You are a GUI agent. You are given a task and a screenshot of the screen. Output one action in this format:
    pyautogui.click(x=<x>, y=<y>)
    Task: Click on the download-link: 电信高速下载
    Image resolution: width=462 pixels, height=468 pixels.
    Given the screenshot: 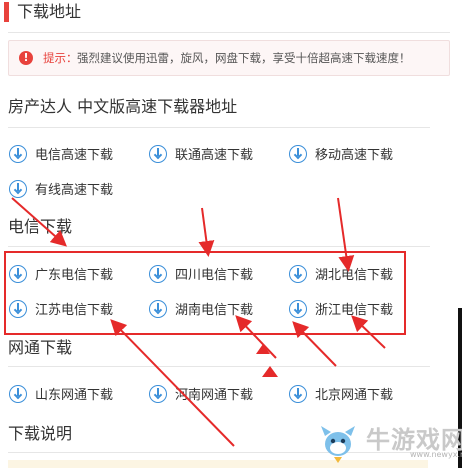 What is the action you would take?
    pyautogui.click(x=61, y=153)
    